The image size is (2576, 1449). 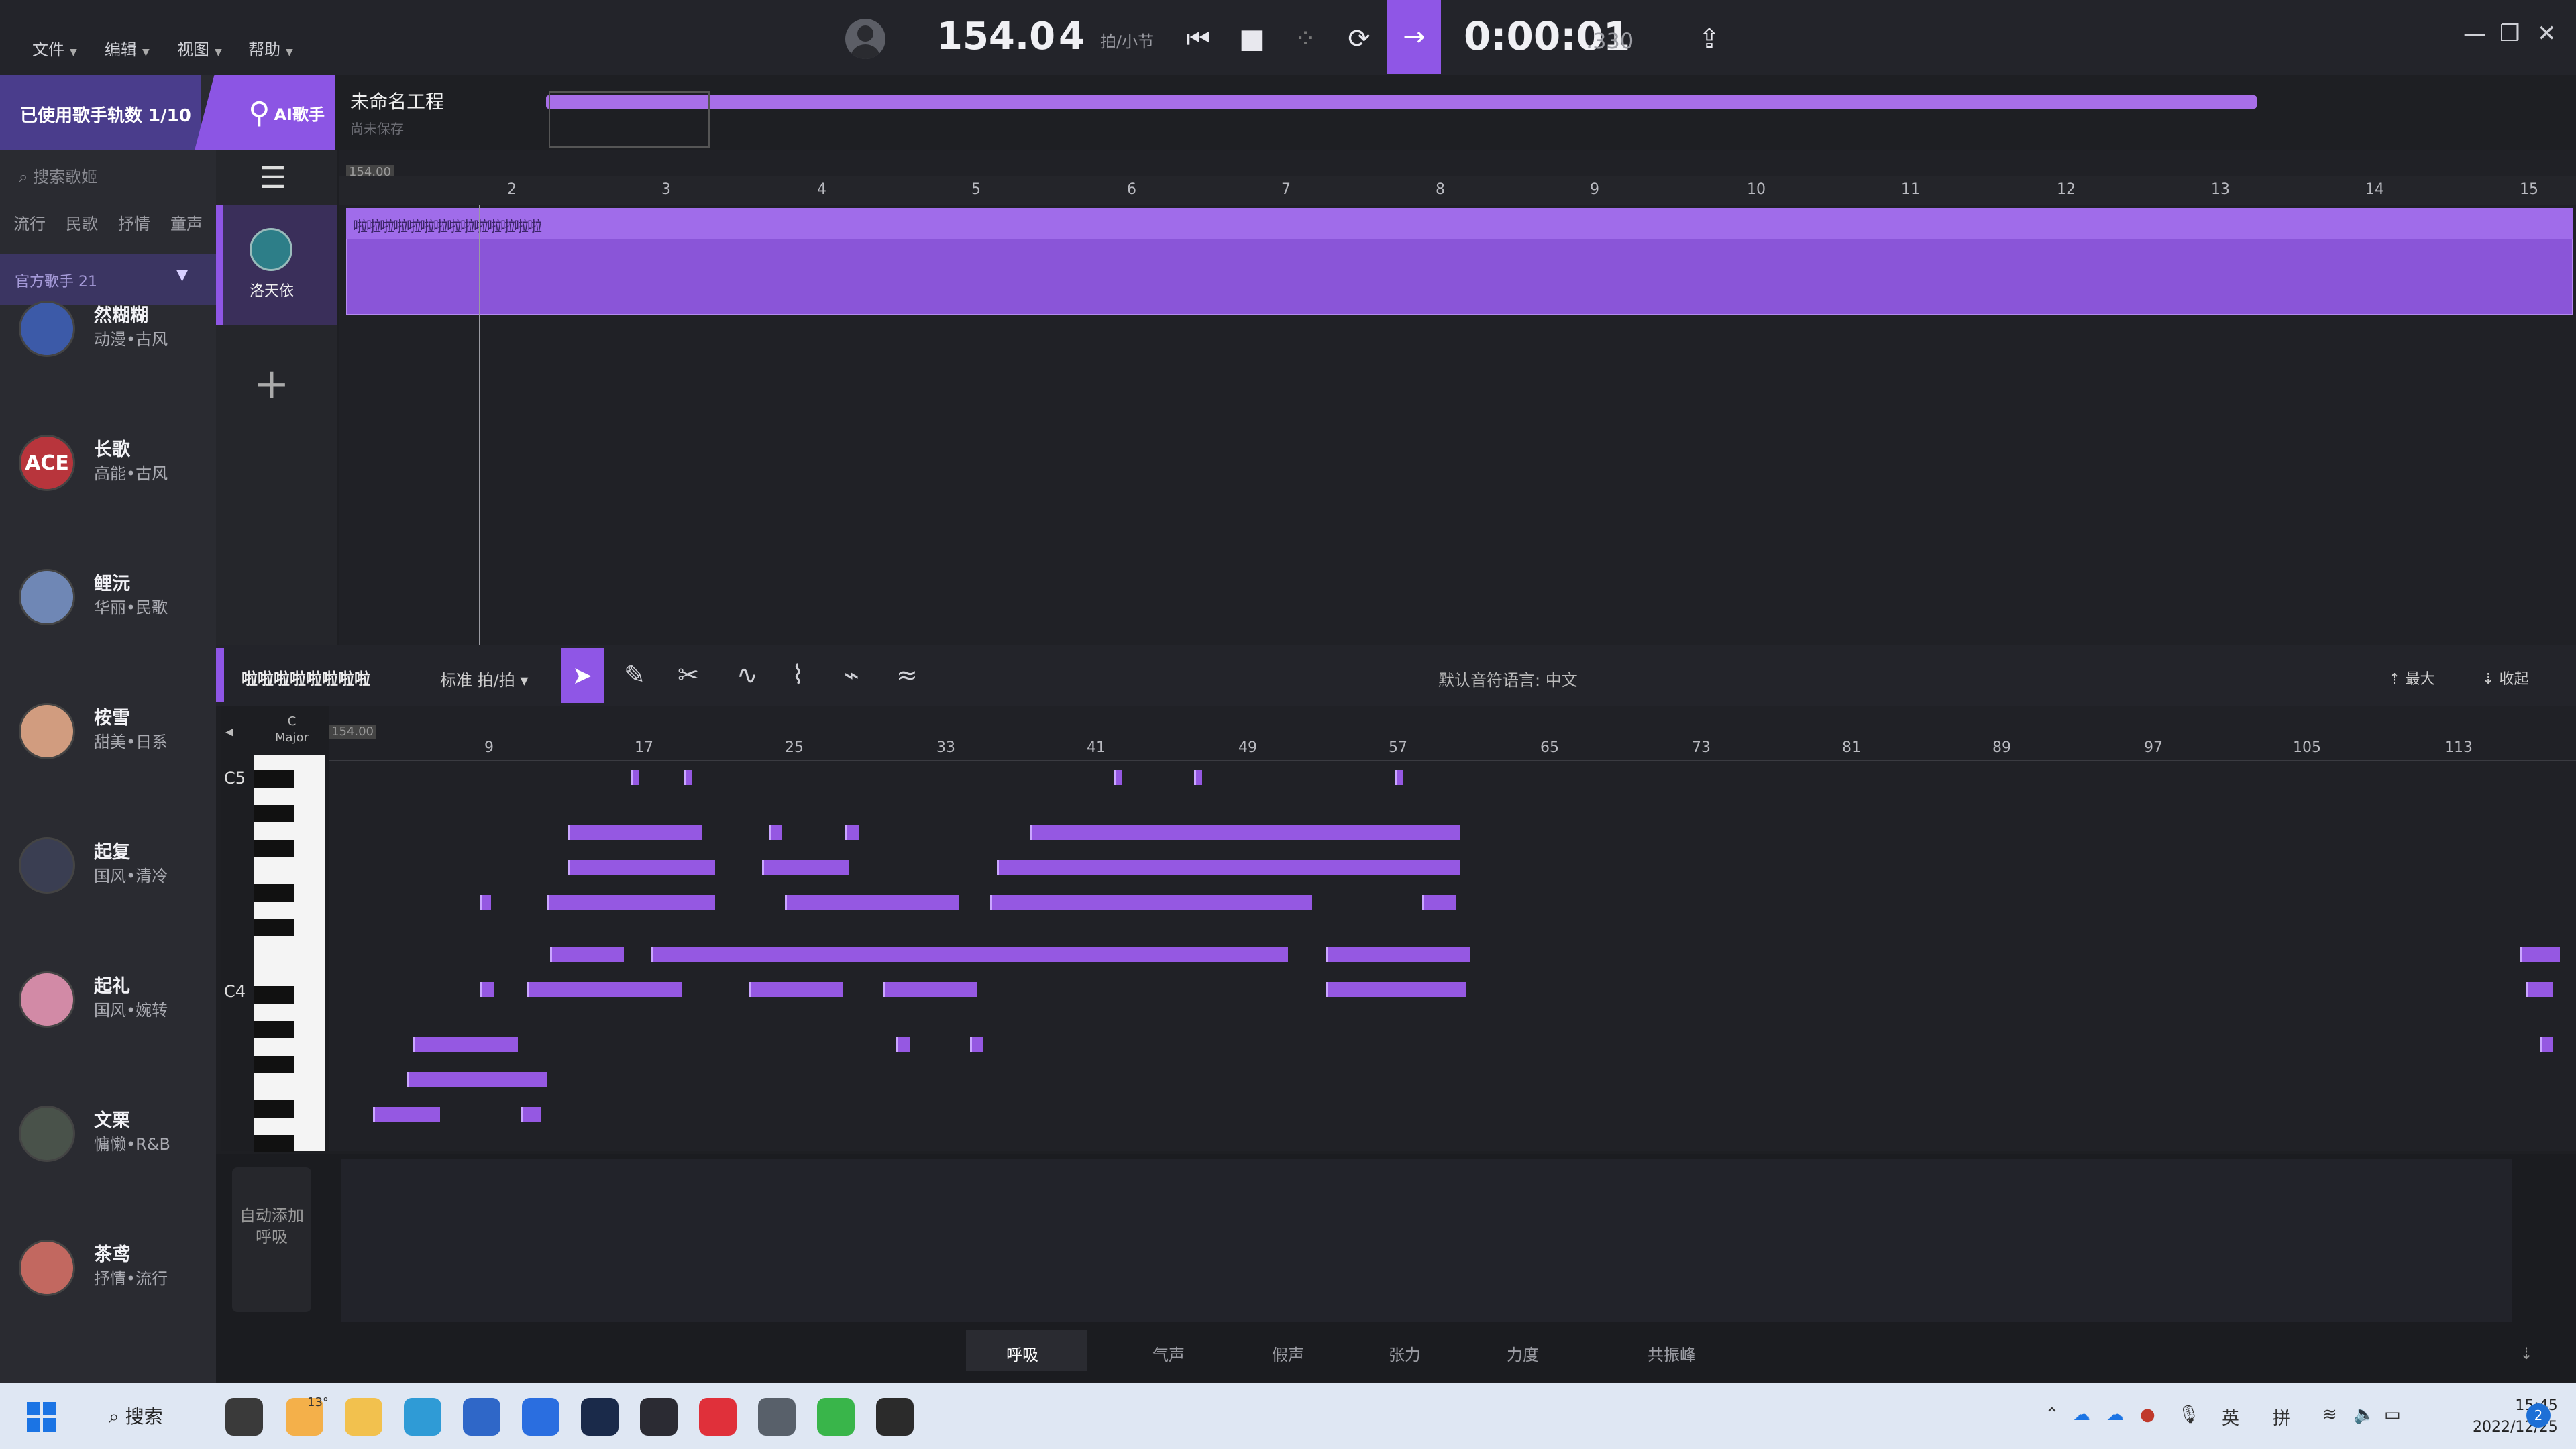 What do you see at coordinates (108, 904) in the screenshot?
I see `singer-item: 起复 国风•清冷` at bounding box center [108, 904].